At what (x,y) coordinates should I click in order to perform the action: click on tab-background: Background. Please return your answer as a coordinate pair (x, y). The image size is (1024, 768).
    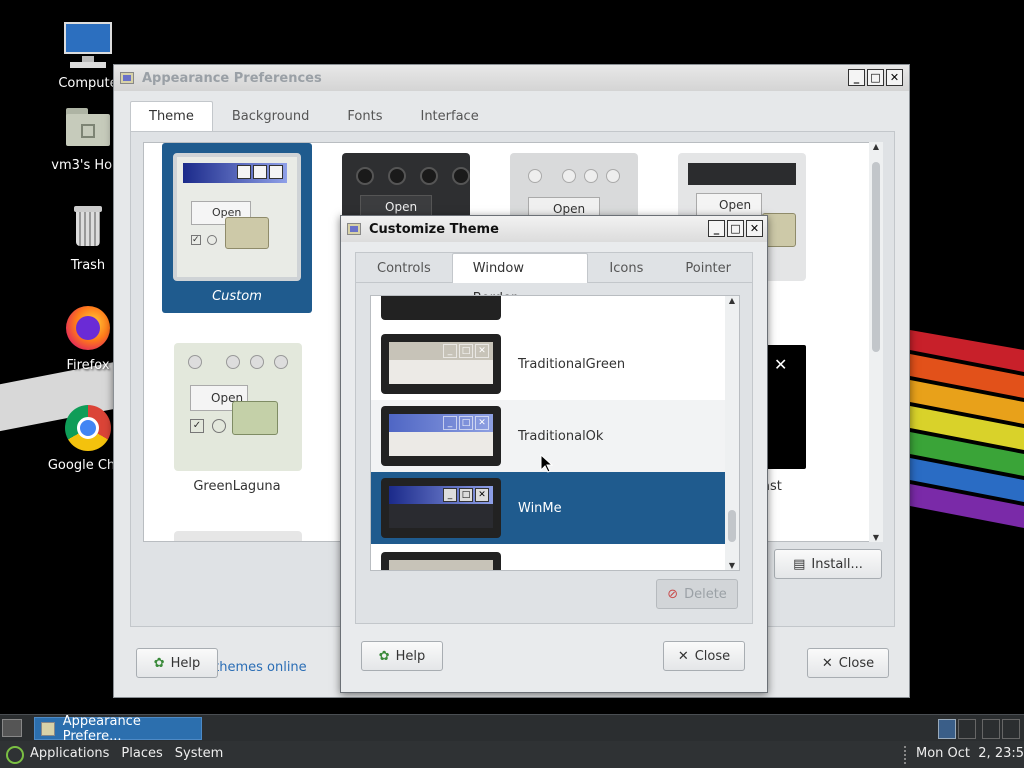
    Looking at the image, I should click on (271, 116).